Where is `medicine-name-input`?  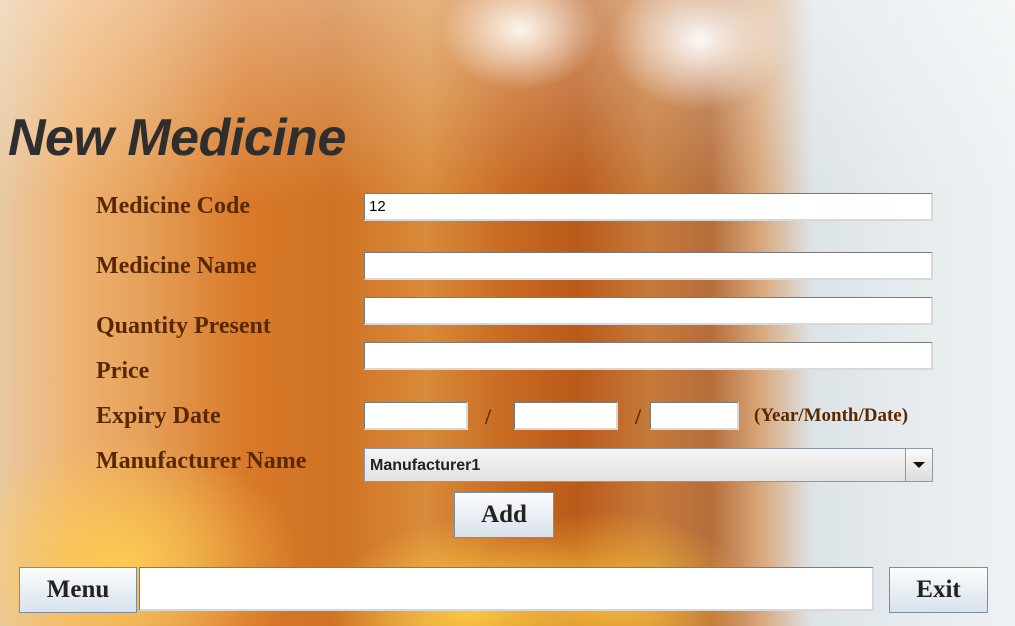 medicine-name-input is located at coordinates (648, 266).